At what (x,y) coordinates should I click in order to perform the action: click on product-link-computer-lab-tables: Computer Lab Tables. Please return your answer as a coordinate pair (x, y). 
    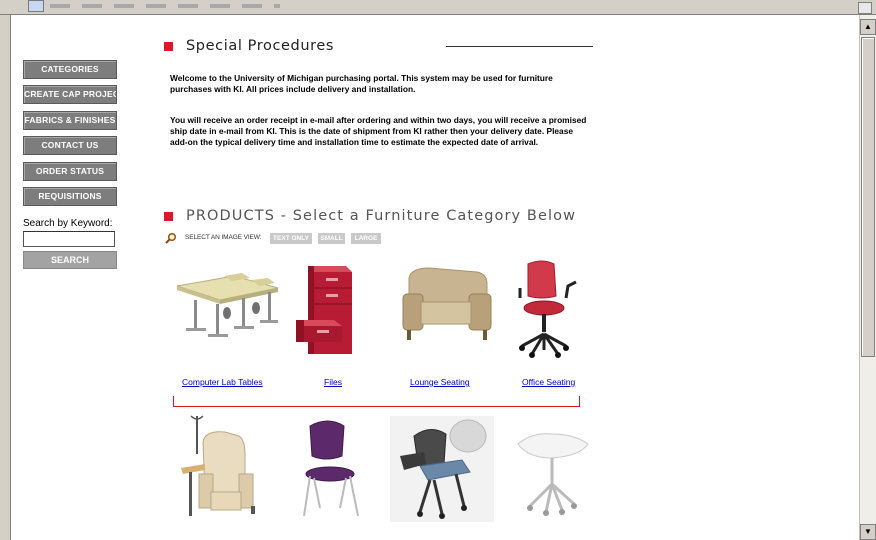
    Looking at the image, I should click on (222, 382).